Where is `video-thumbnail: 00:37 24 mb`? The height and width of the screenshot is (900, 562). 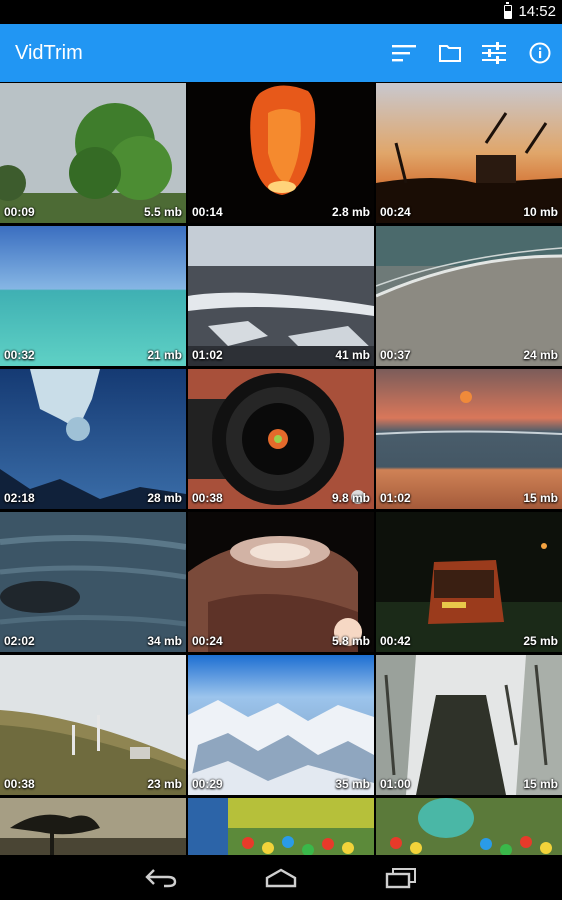
video-thumbnail: 00:37 24 mb is located at coordinates (469, 296).